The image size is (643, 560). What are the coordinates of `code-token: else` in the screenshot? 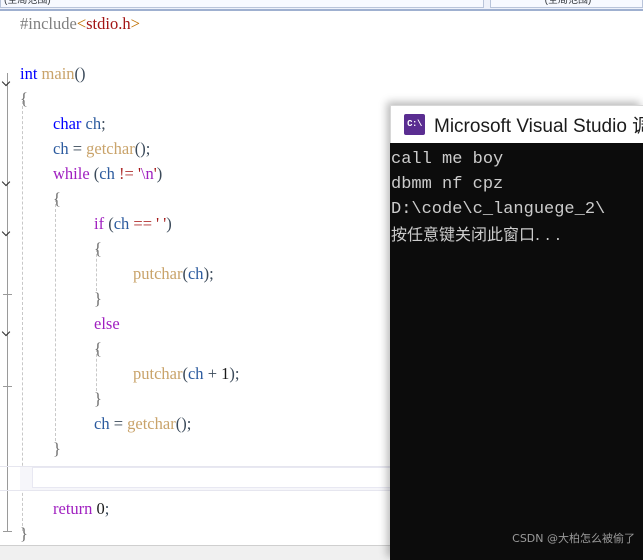 It's located at (107, 323).